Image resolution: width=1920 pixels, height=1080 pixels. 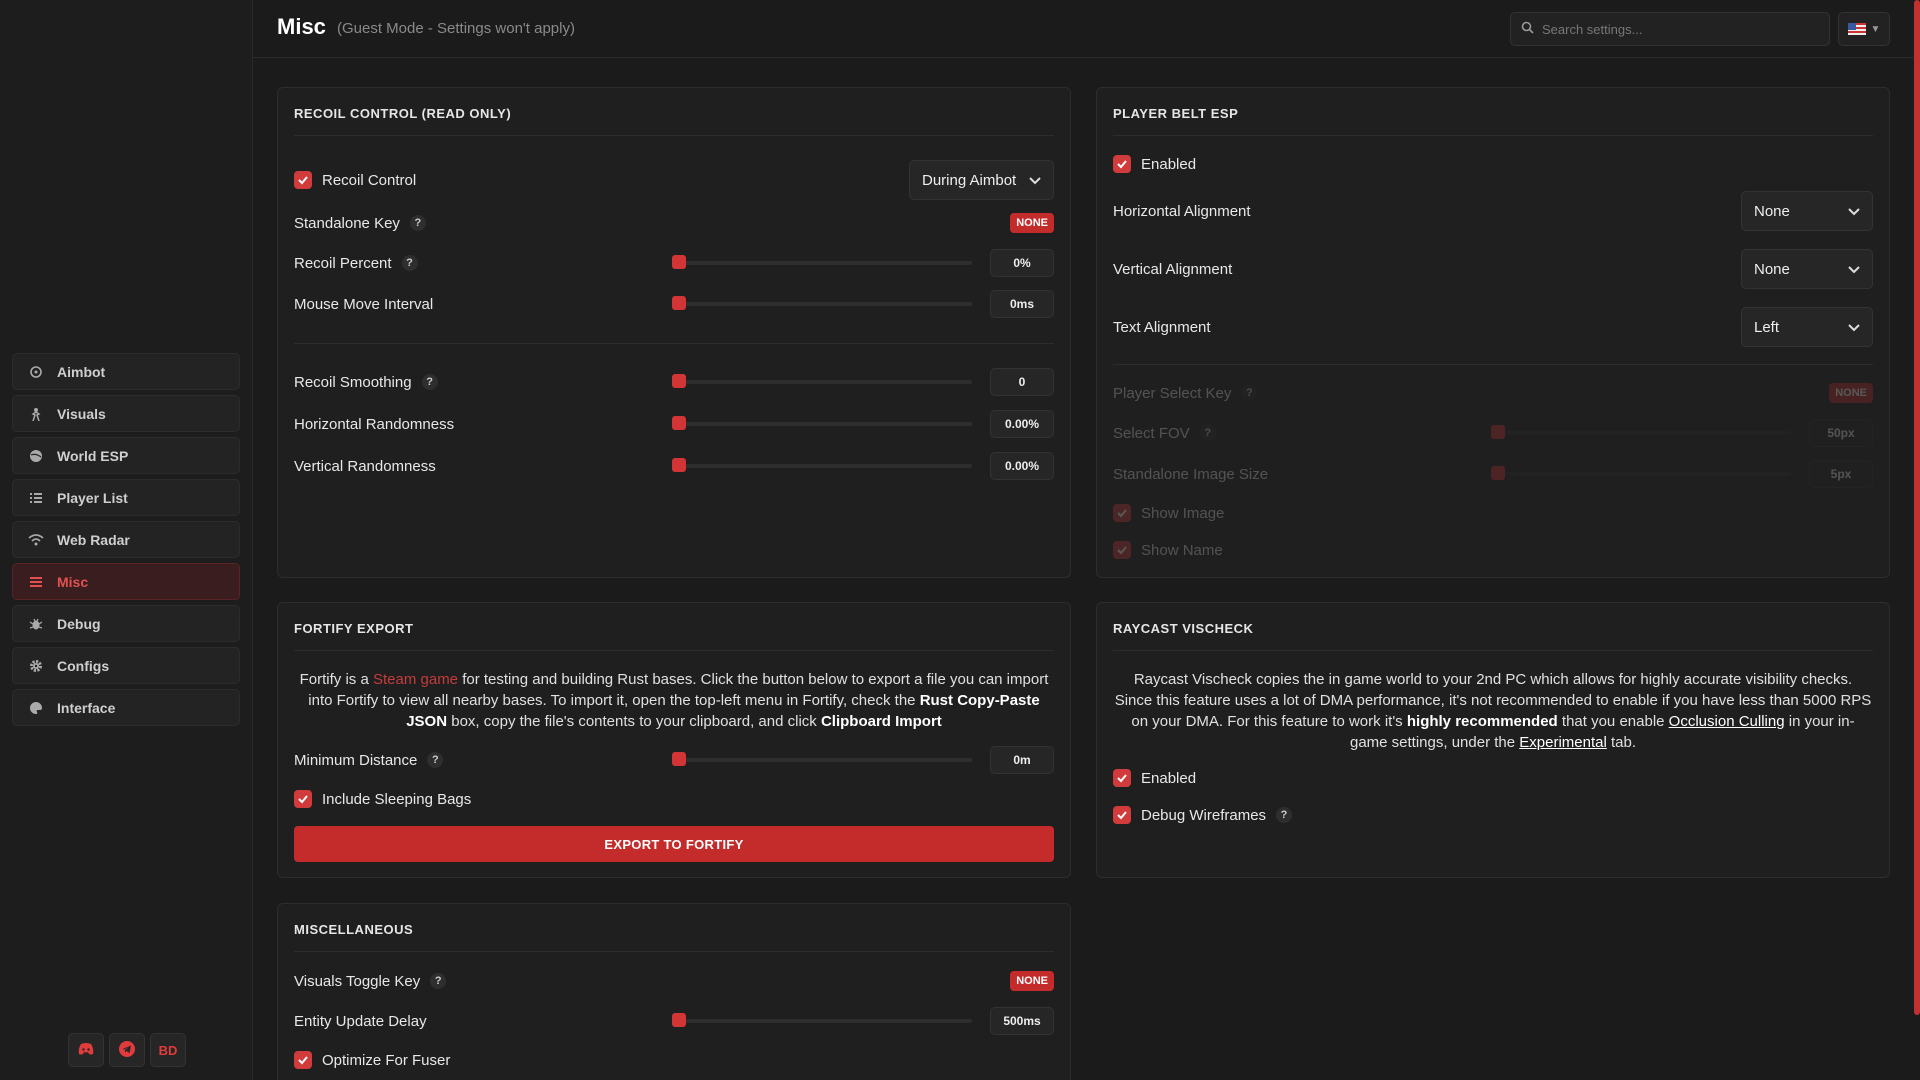 What do you see at coordinates (1613, 721) in the screenshot?
I see `desc-text: that you enable` at bounding box center [1613, 721].